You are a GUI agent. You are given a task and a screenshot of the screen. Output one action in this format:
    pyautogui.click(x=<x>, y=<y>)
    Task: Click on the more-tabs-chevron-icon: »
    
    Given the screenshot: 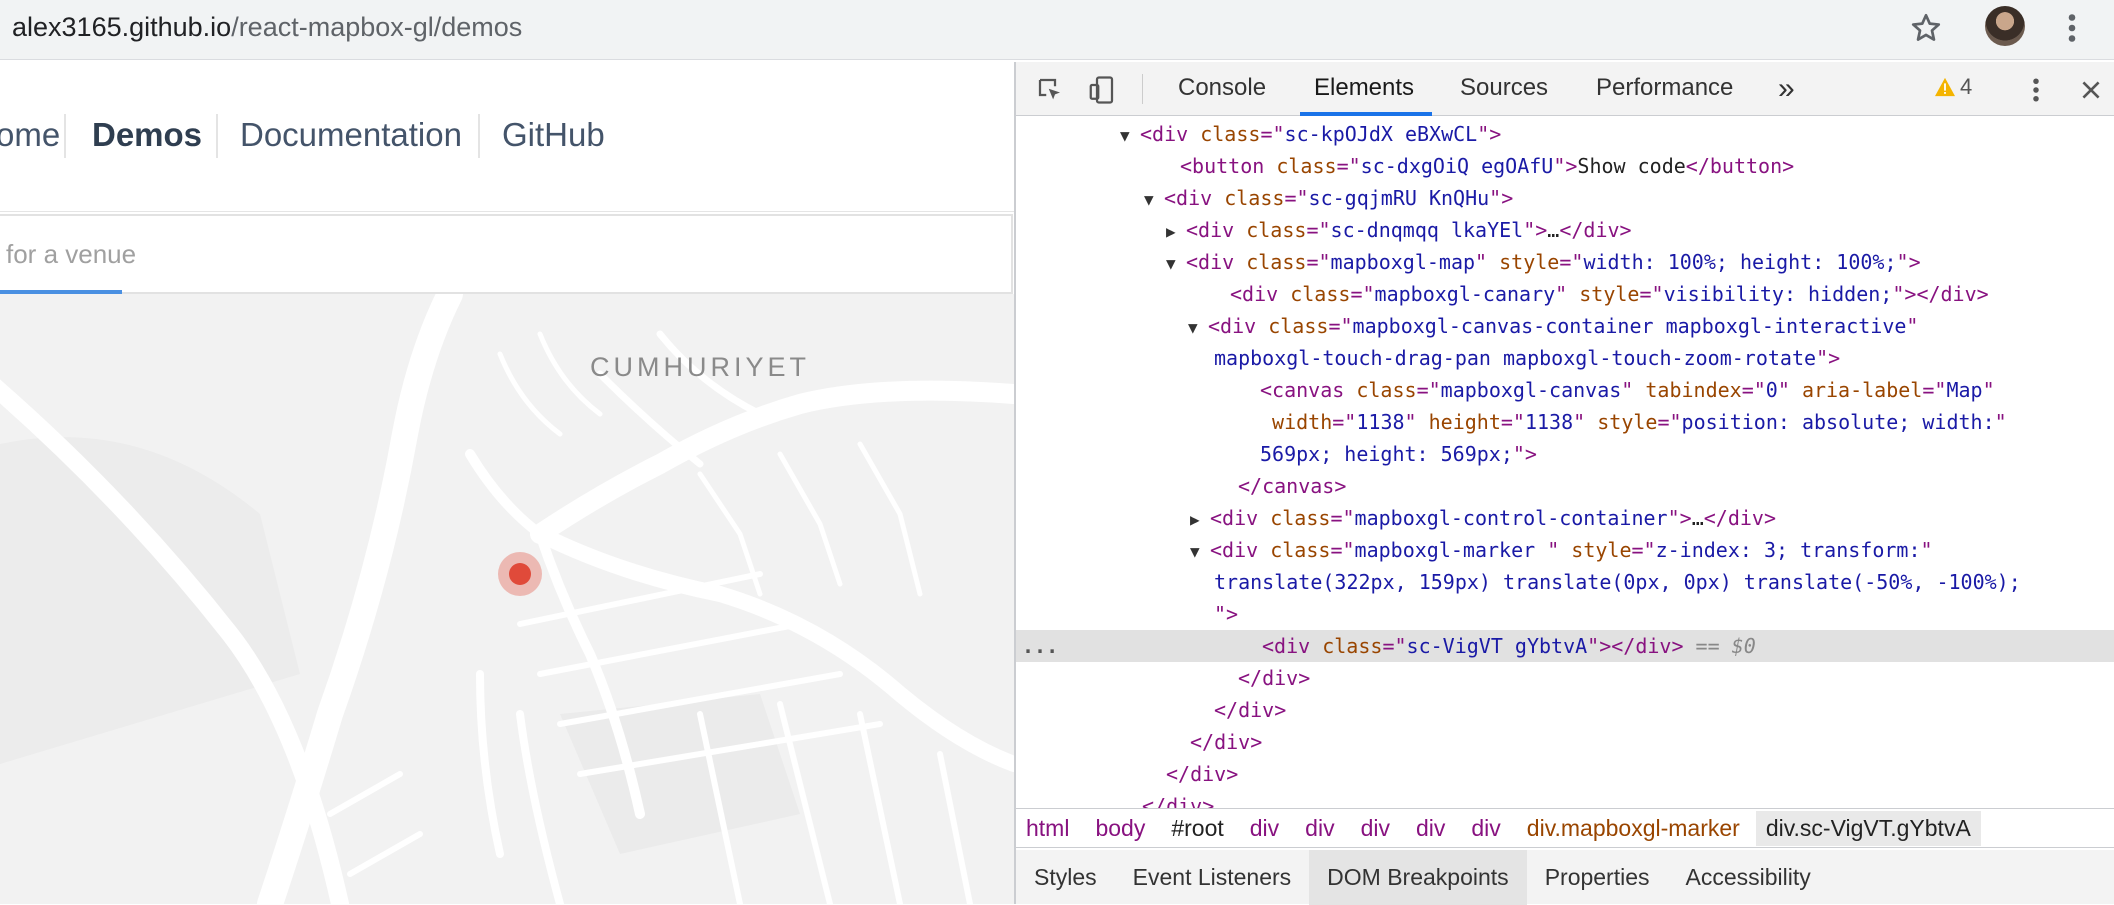 What is the action you would take?
    pyautogui.click(x=1786, y=89)
    